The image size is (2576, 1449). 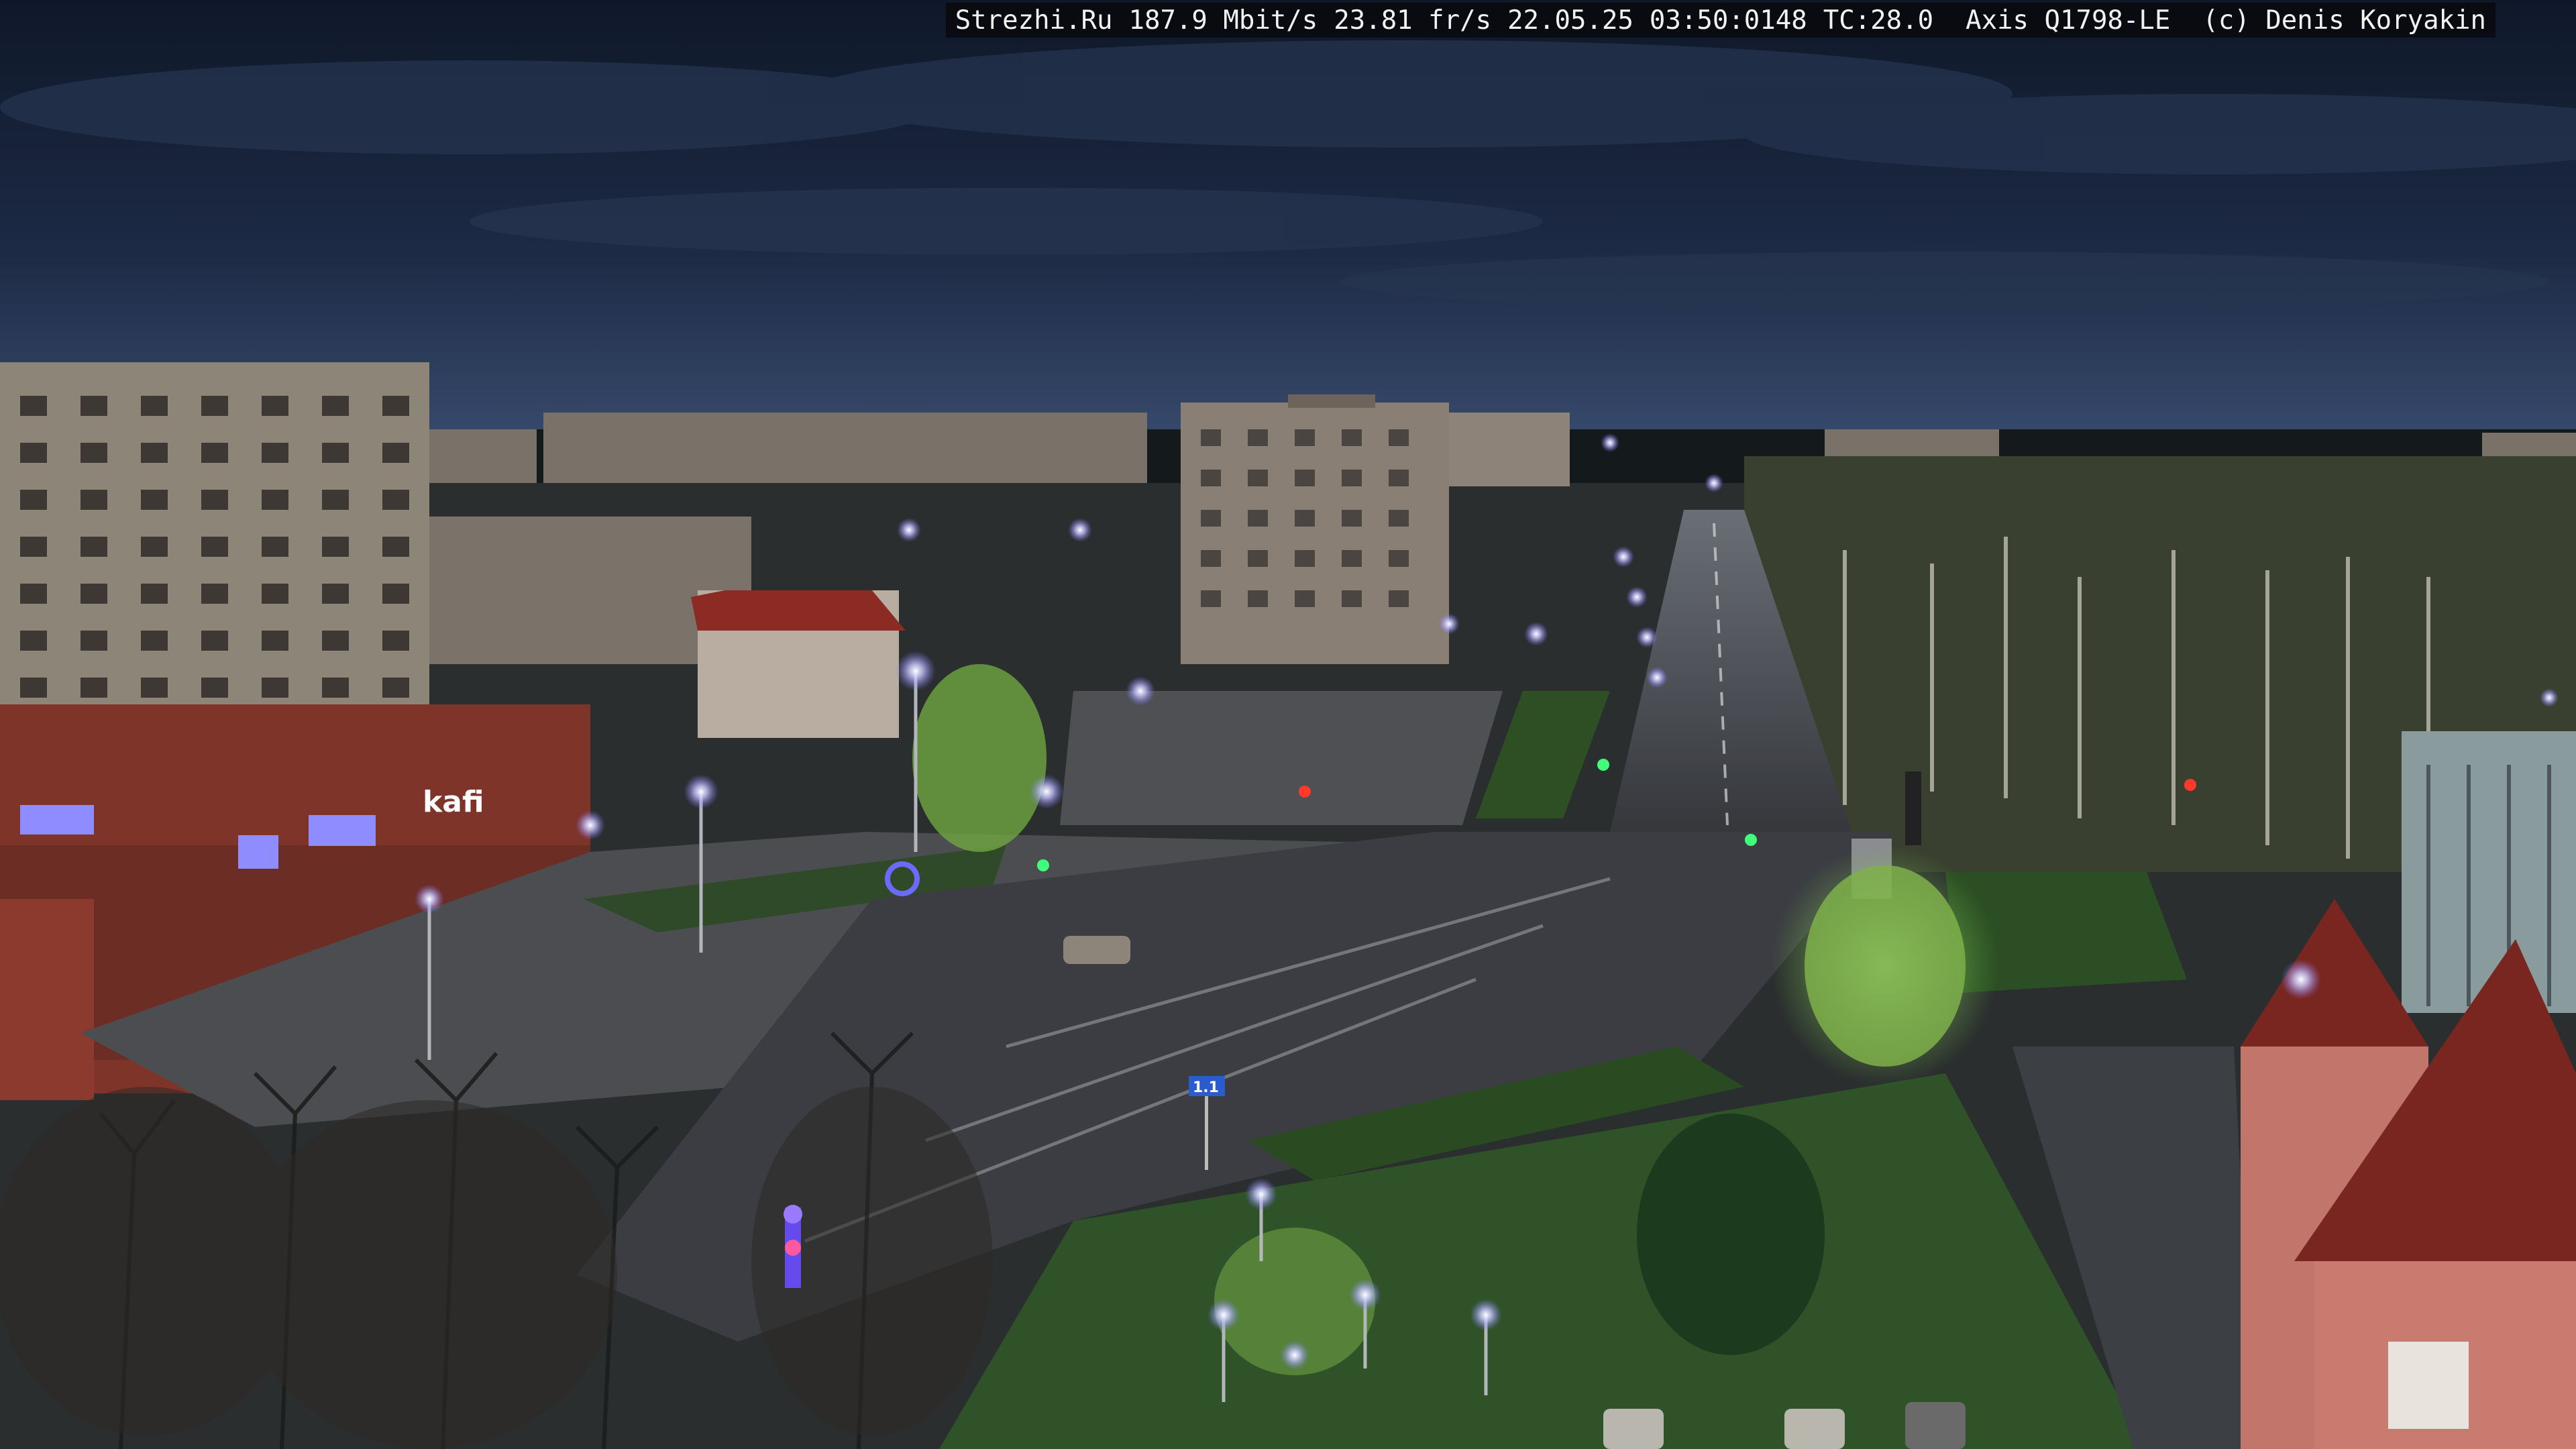 I want to click on storefront-corner, so click(x=47, y=999).